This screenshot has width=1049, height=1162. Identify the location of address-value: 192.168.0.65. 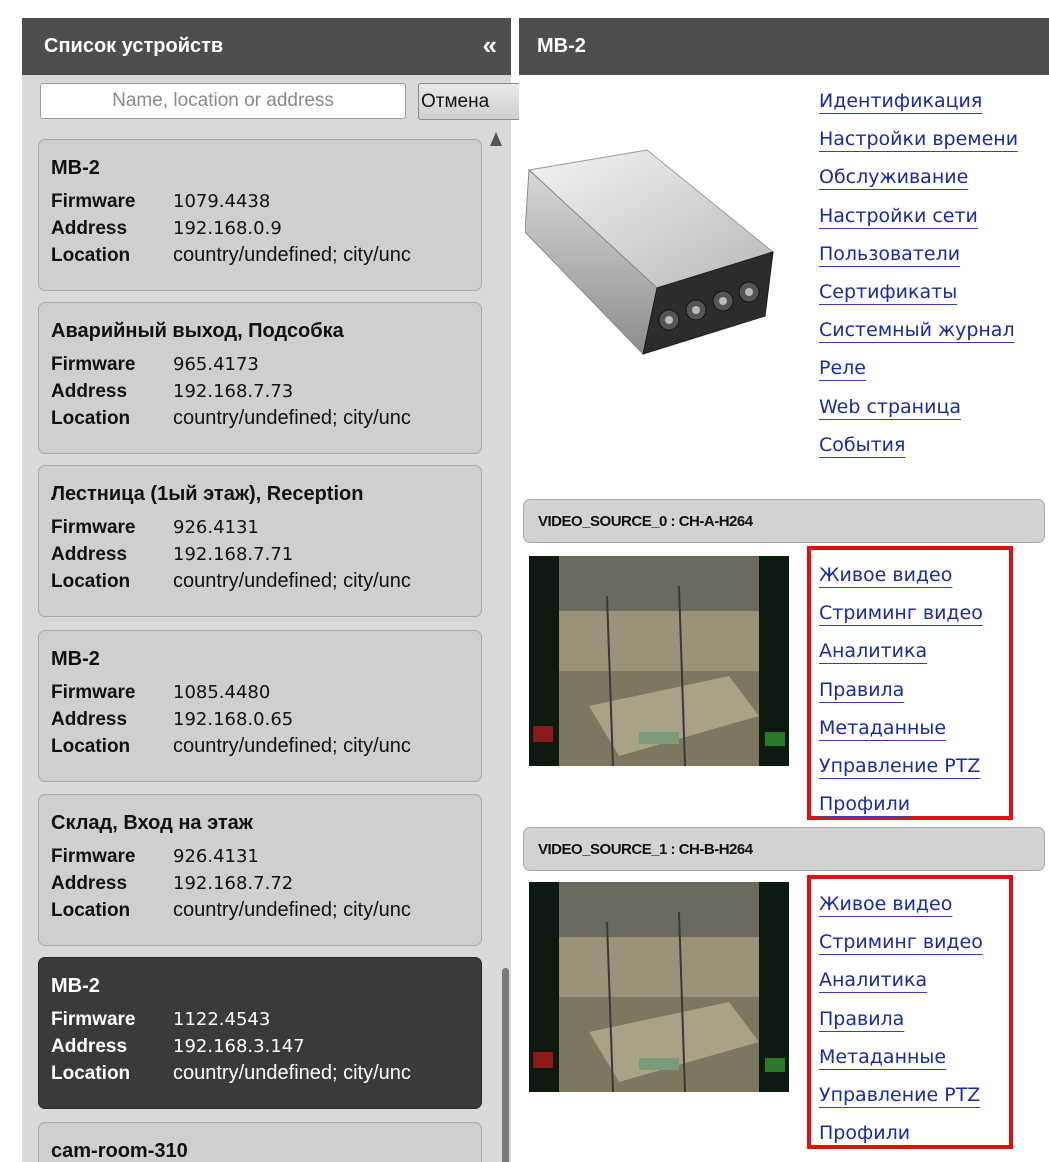
(233, 719).